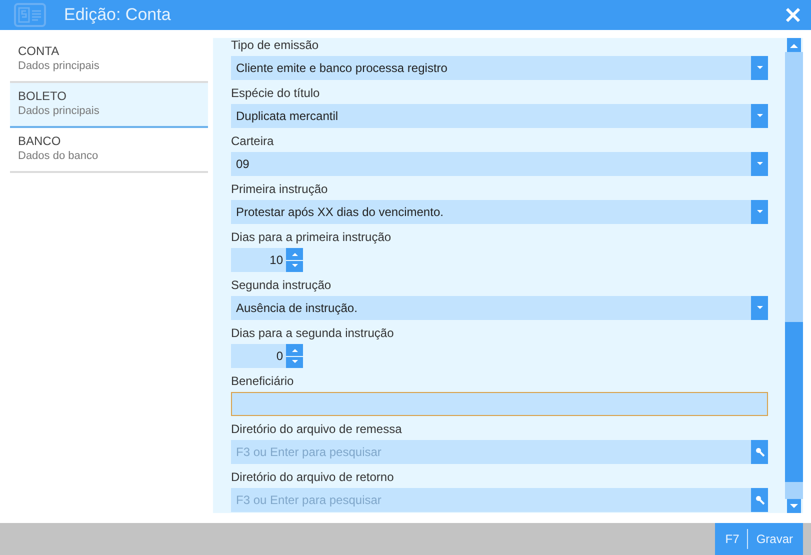  What do you see at coordinates (281, 285) in the screenshot?
I see `field-label: Segunda instrução` at bounding box center [281, 285].